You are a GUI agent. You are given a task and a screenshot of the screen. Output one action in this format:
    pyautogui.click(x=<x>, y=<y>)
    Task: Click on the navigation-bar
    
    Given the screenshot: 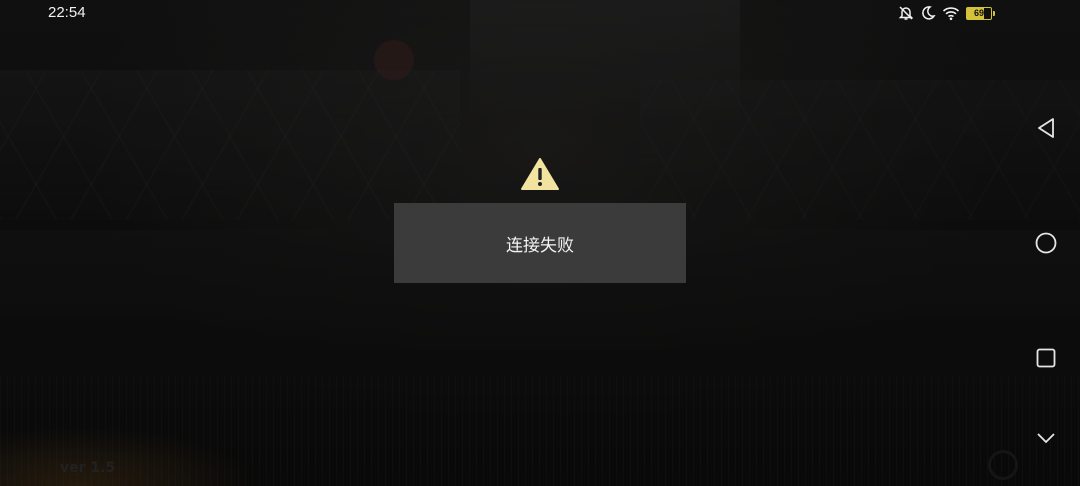 What is the action you would take?
    pyautogui.click(x=1045, y=243)
    